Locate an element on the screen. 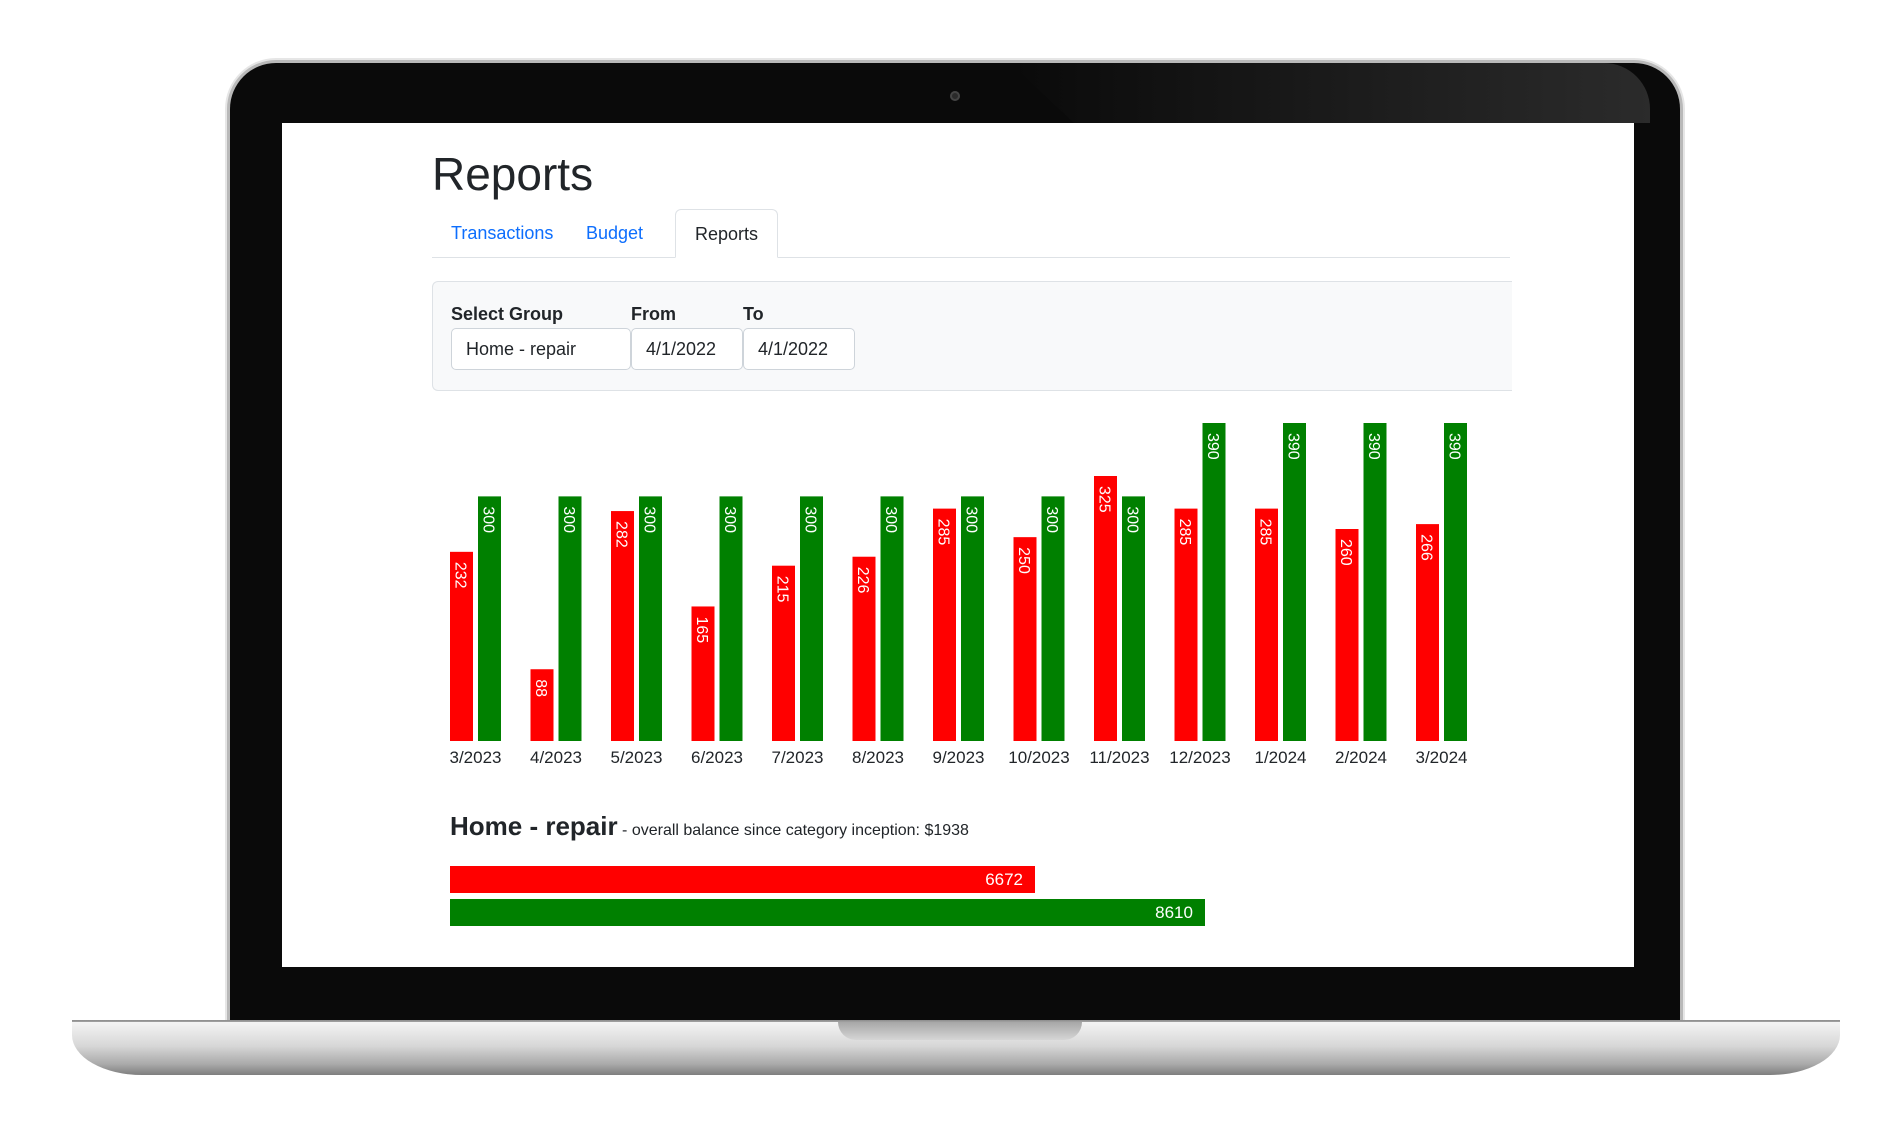  x-tick-label: 9/2023 is located at coordinates (959, 757).